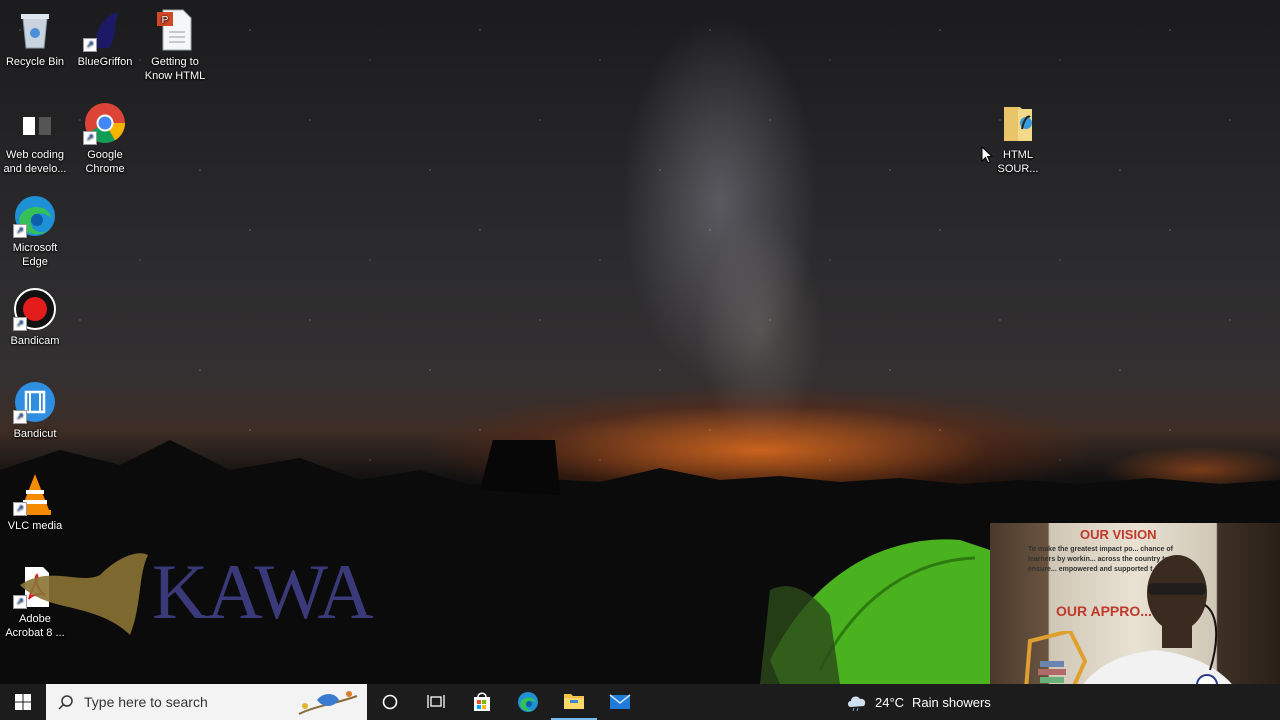 The width and height of the screenshot is (1280, 720). What do you see at coordinates (65, 702) in the screenshot?
I see `search-icon` at bounding box center [65, 702].